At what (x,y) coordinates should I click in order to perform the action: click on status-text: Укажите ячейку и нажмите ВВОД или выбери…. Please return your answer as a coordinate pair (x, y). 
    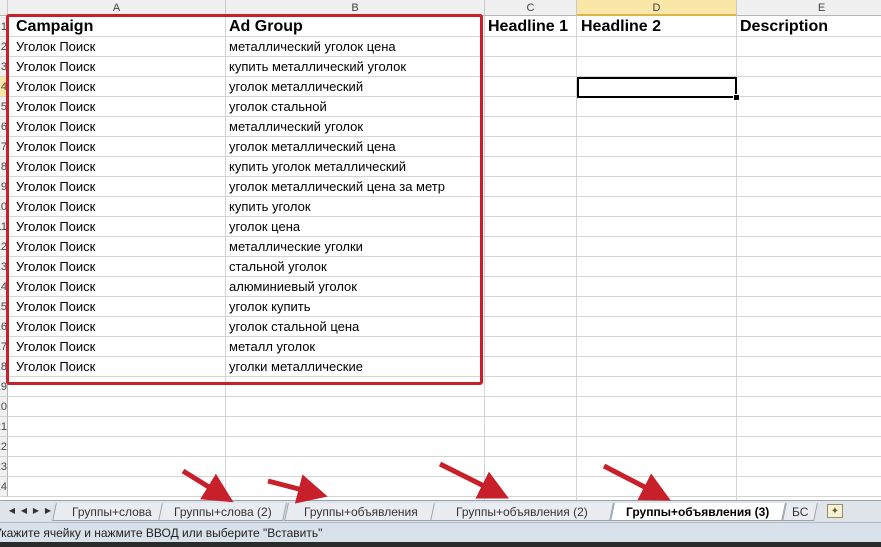
    Looking at the image, I should click on (161, 533).